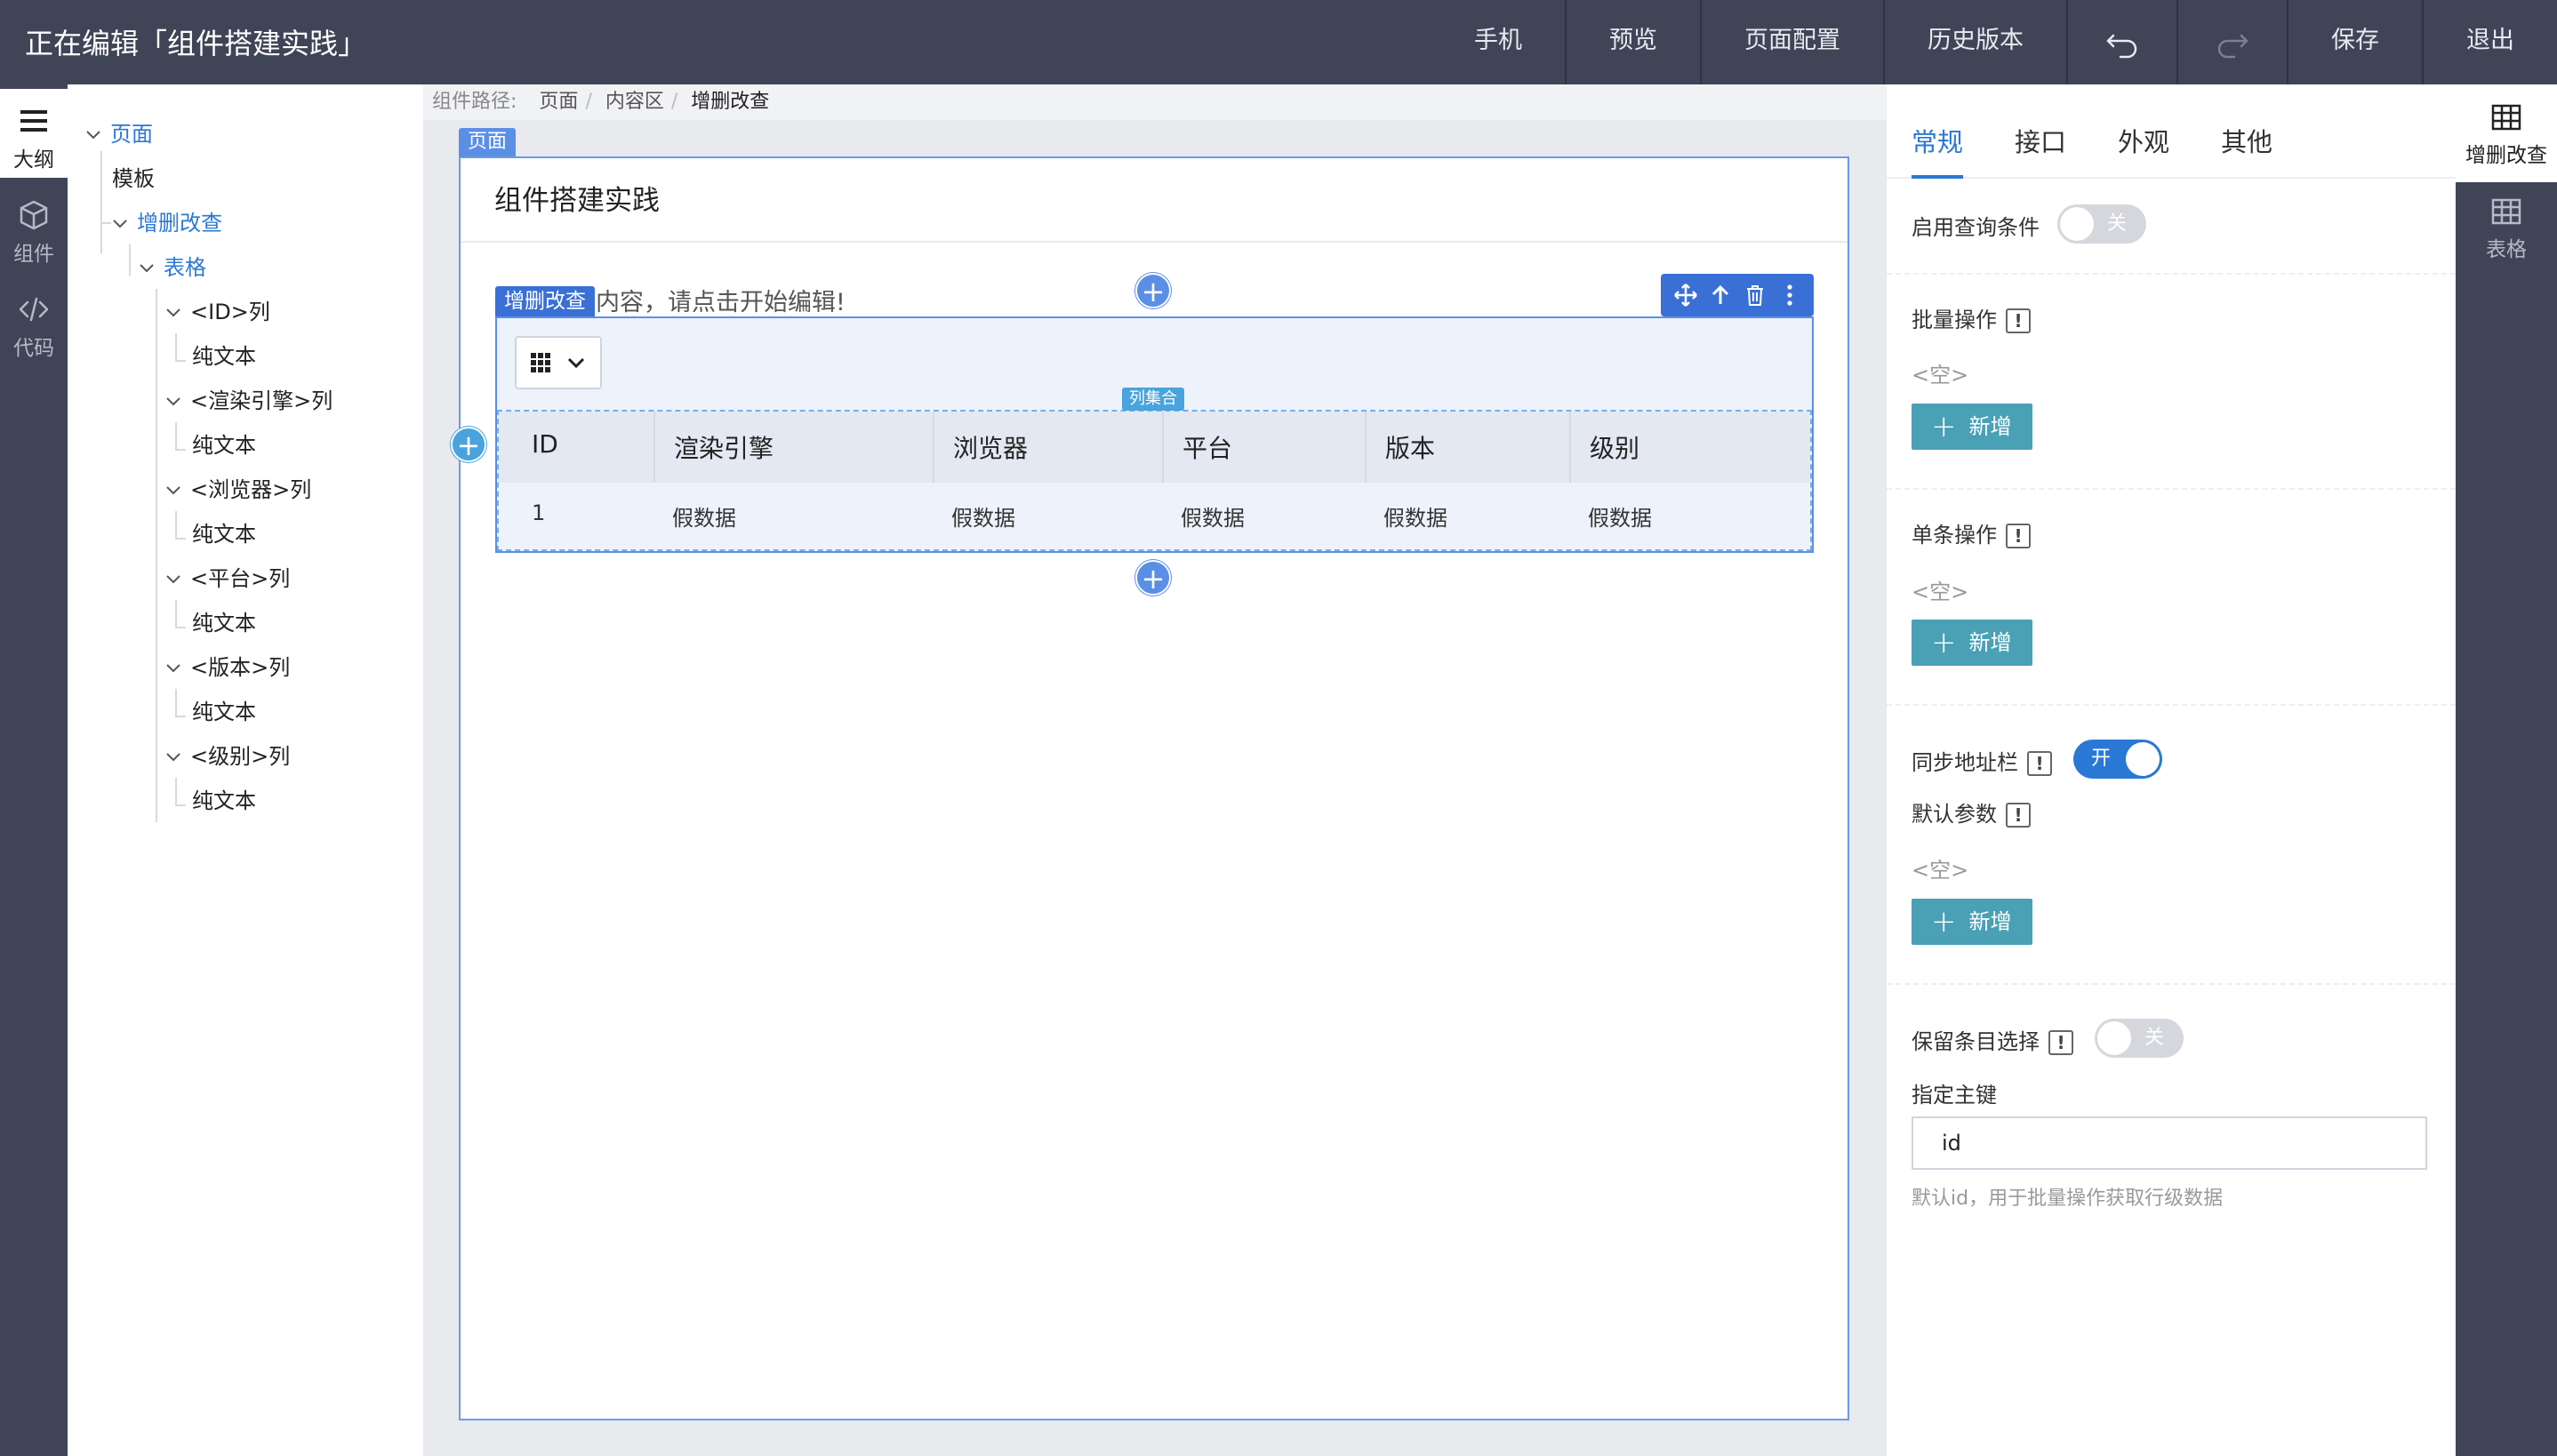 This screenshot has height=1456, width=2557. Describe the element at coordinates (1944, 642) in the screenshot. I see `plus-icon: +` at that location.